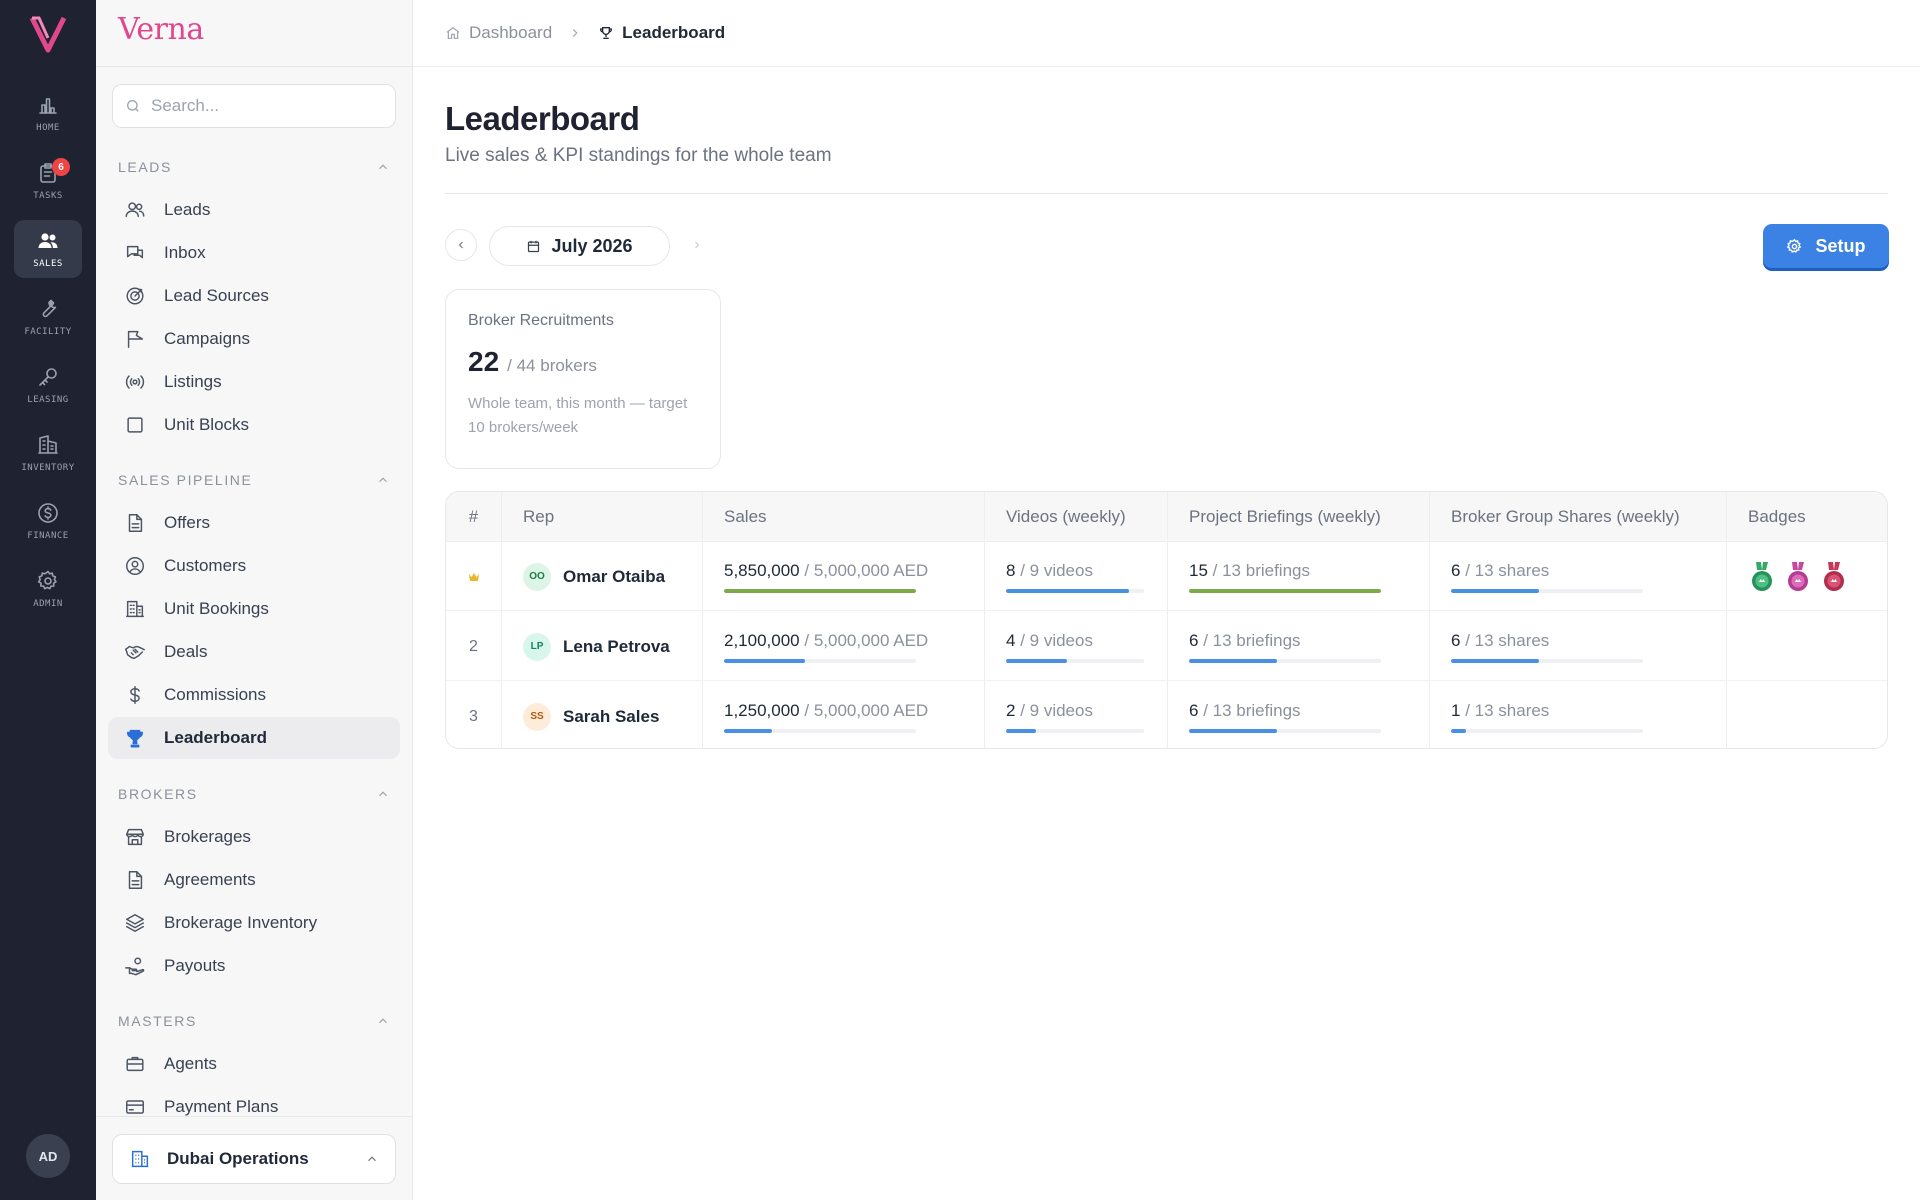 The height and width of the screenshot is (1200, 1920). What do you see at coordinates (254, 837) in the screenshot?
I see `nav-item-brokerages: Brokerages` at bounding box center [254, 837].